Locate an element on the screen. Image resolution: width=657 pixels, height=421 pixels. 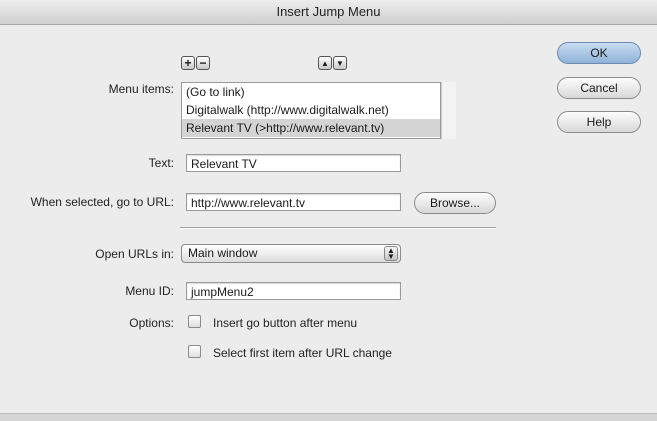
remove-item-button: − is located at coordinates (203, 63).